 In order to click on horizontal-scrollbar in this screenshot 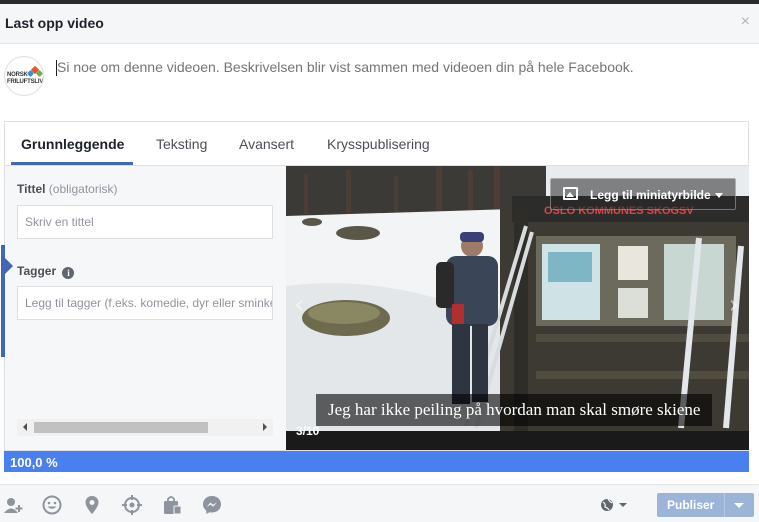, I will do `click(145, 427)`.